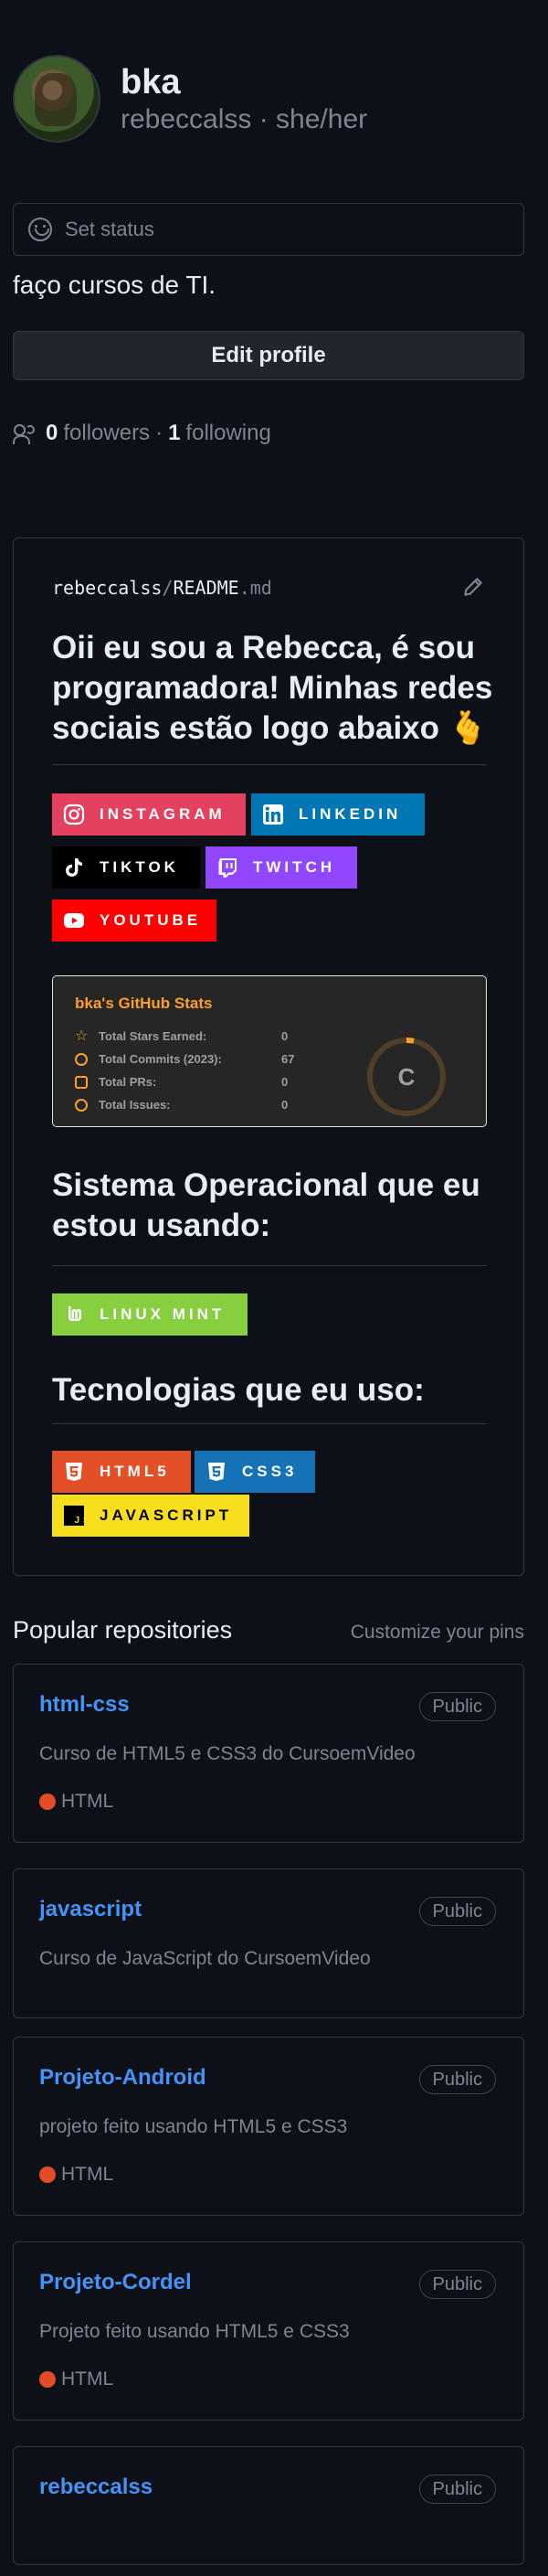 The image size is (548, 2576). I want to click on readme-file: README, so click(205, 588).